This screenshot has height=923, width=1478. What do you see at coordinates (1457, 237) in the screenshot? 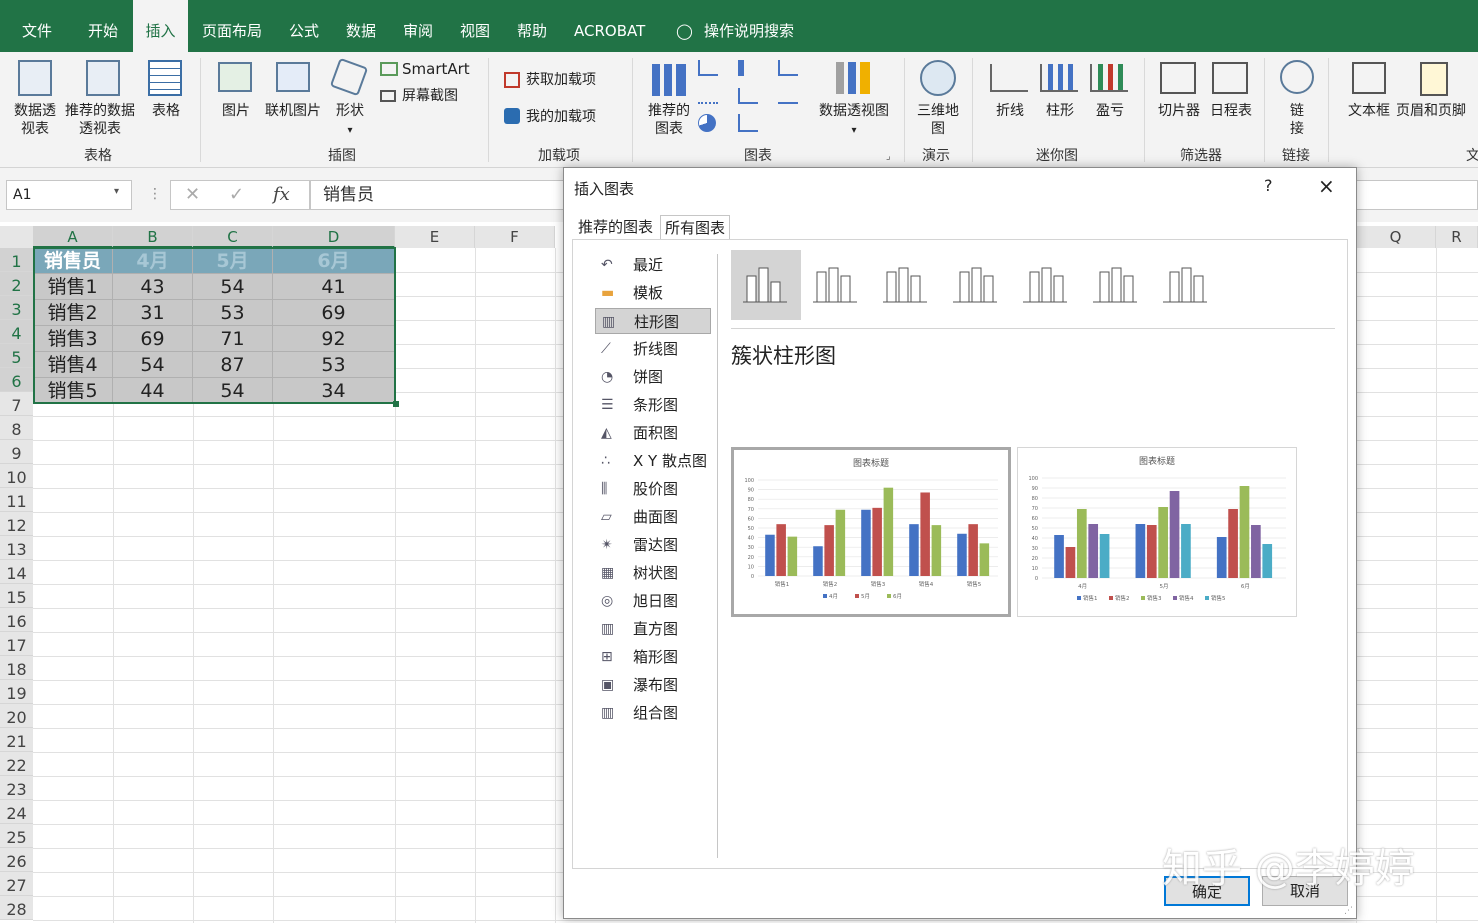
I see `column-header: R` at bounding box center [1457, 237].